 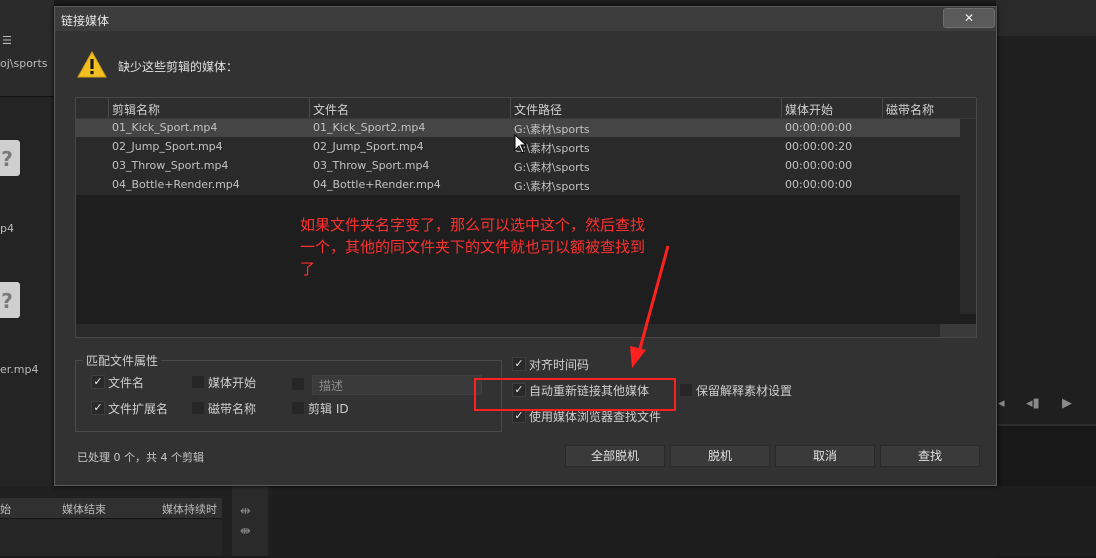 I want to click on annotation-arrow-icon, so click(x=650, y=306).